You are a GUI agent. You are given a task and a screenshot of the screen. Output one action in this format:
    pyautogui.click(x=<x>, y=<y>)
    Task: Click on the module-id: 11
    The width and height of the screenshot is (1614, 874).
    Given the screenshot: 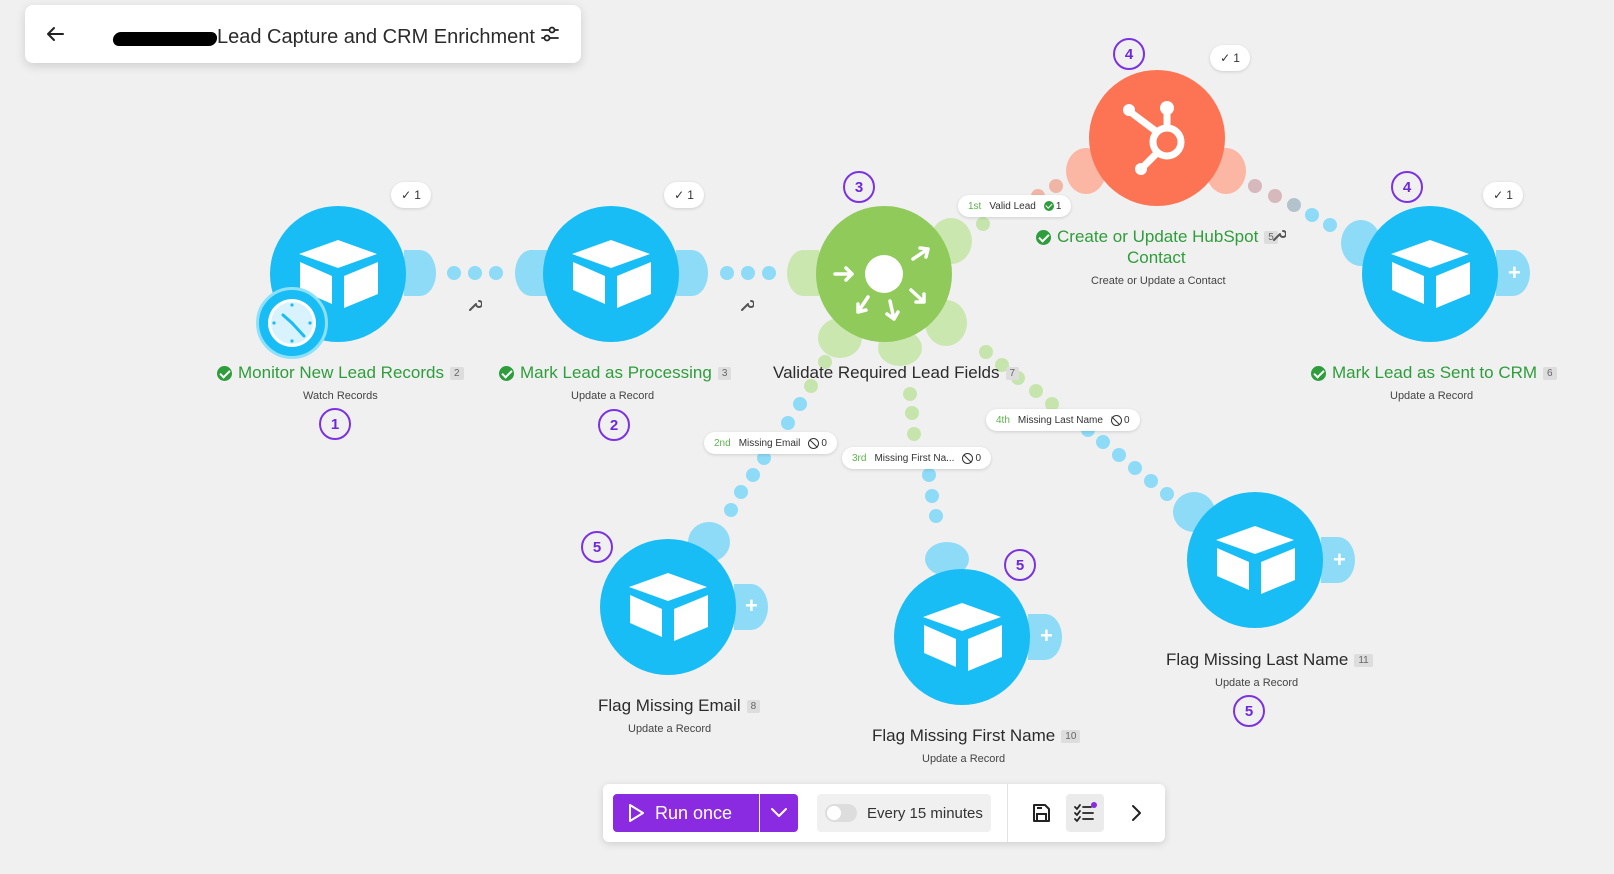 What is the action you would take?
    pyautogui.click(x=1363, y=660)
    